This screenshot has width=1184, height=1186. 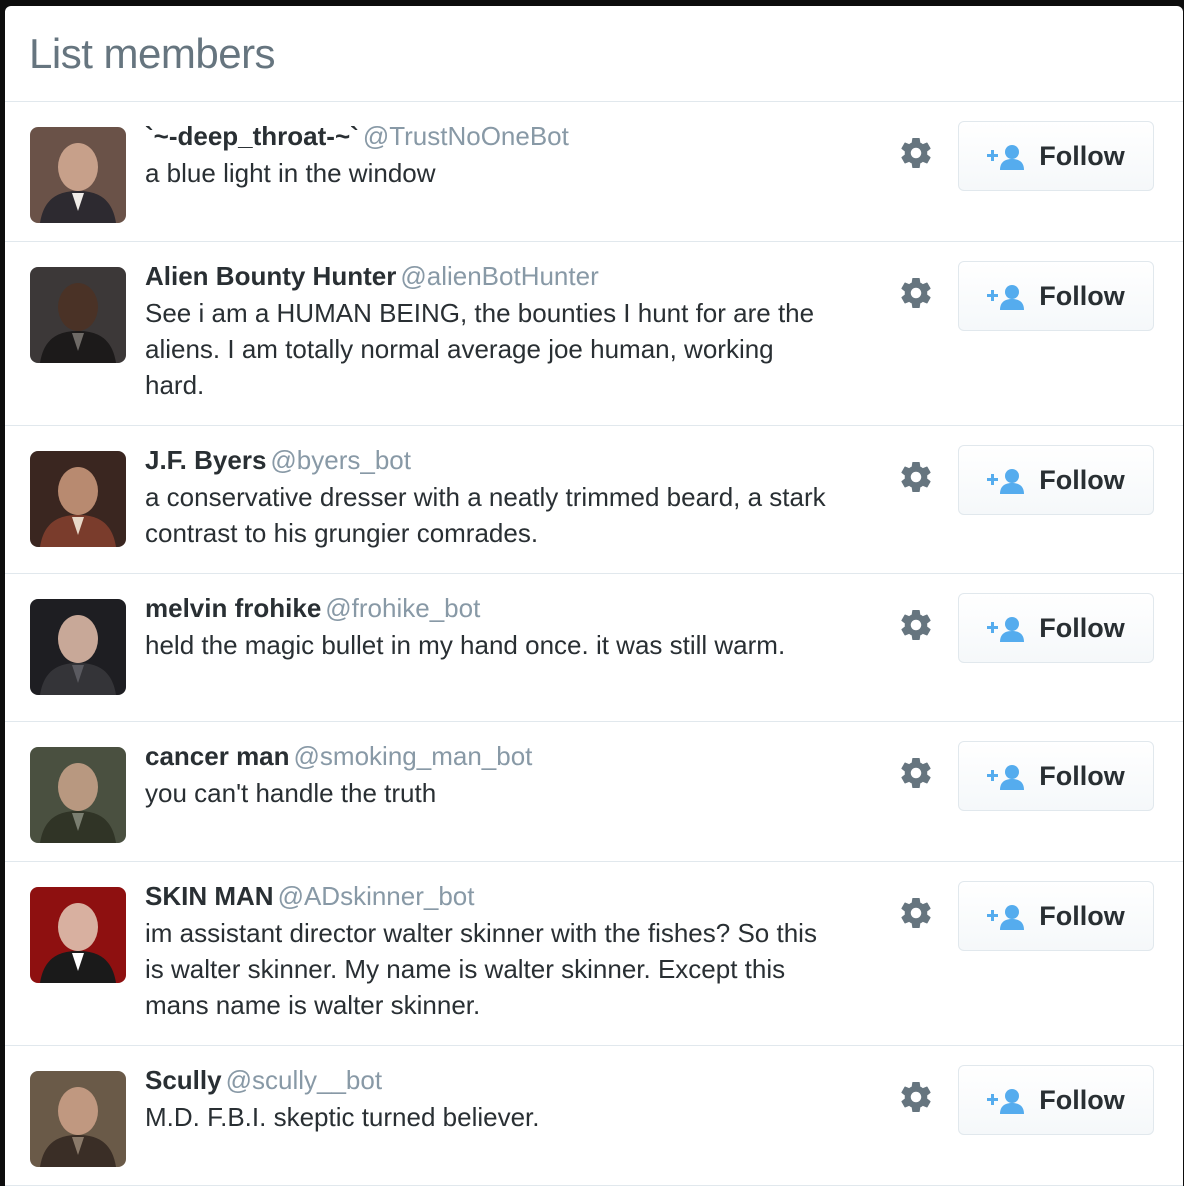 I want to click on member-handle: @ADskinner_bot, so click(x=376, y=896).